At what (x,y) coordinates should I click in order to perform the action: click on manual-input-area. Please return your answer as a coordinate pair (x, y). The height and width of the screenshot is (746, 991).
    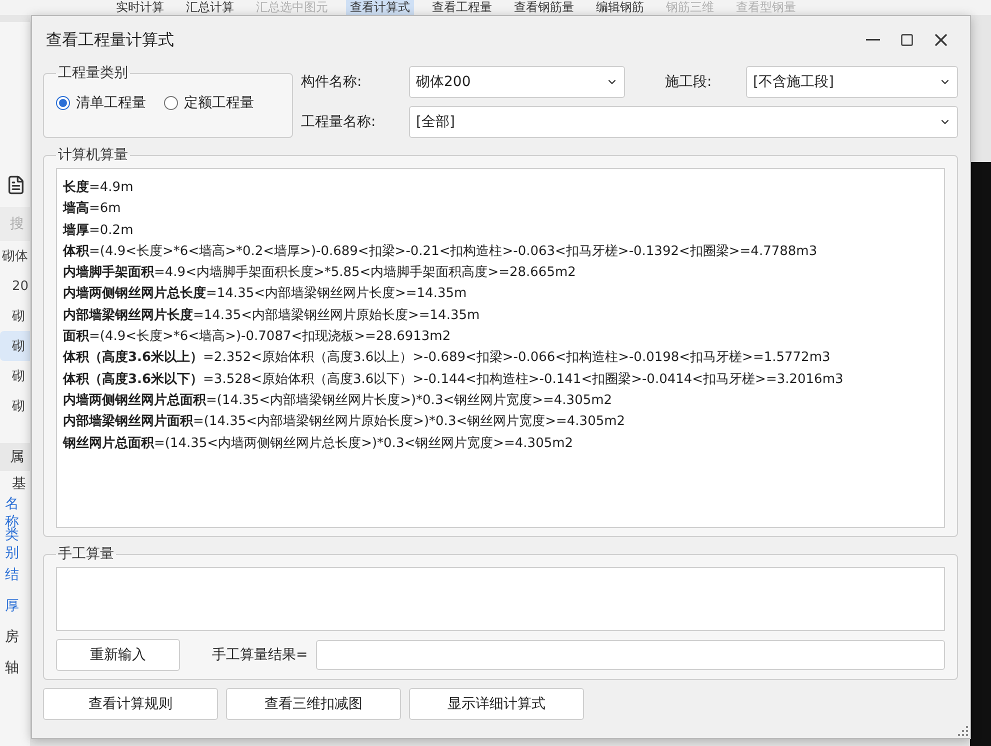
    Looking at the image, I should click on (500, 599).